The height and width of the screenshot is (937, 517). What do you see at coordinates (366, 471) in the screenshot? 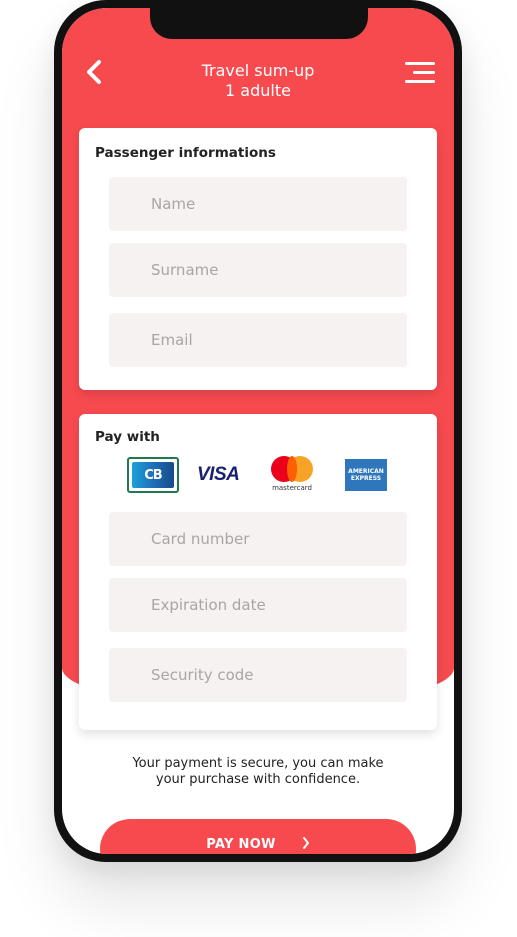
I see `amex-label-line1: AMERICAN` at bounding box center [366, 471].